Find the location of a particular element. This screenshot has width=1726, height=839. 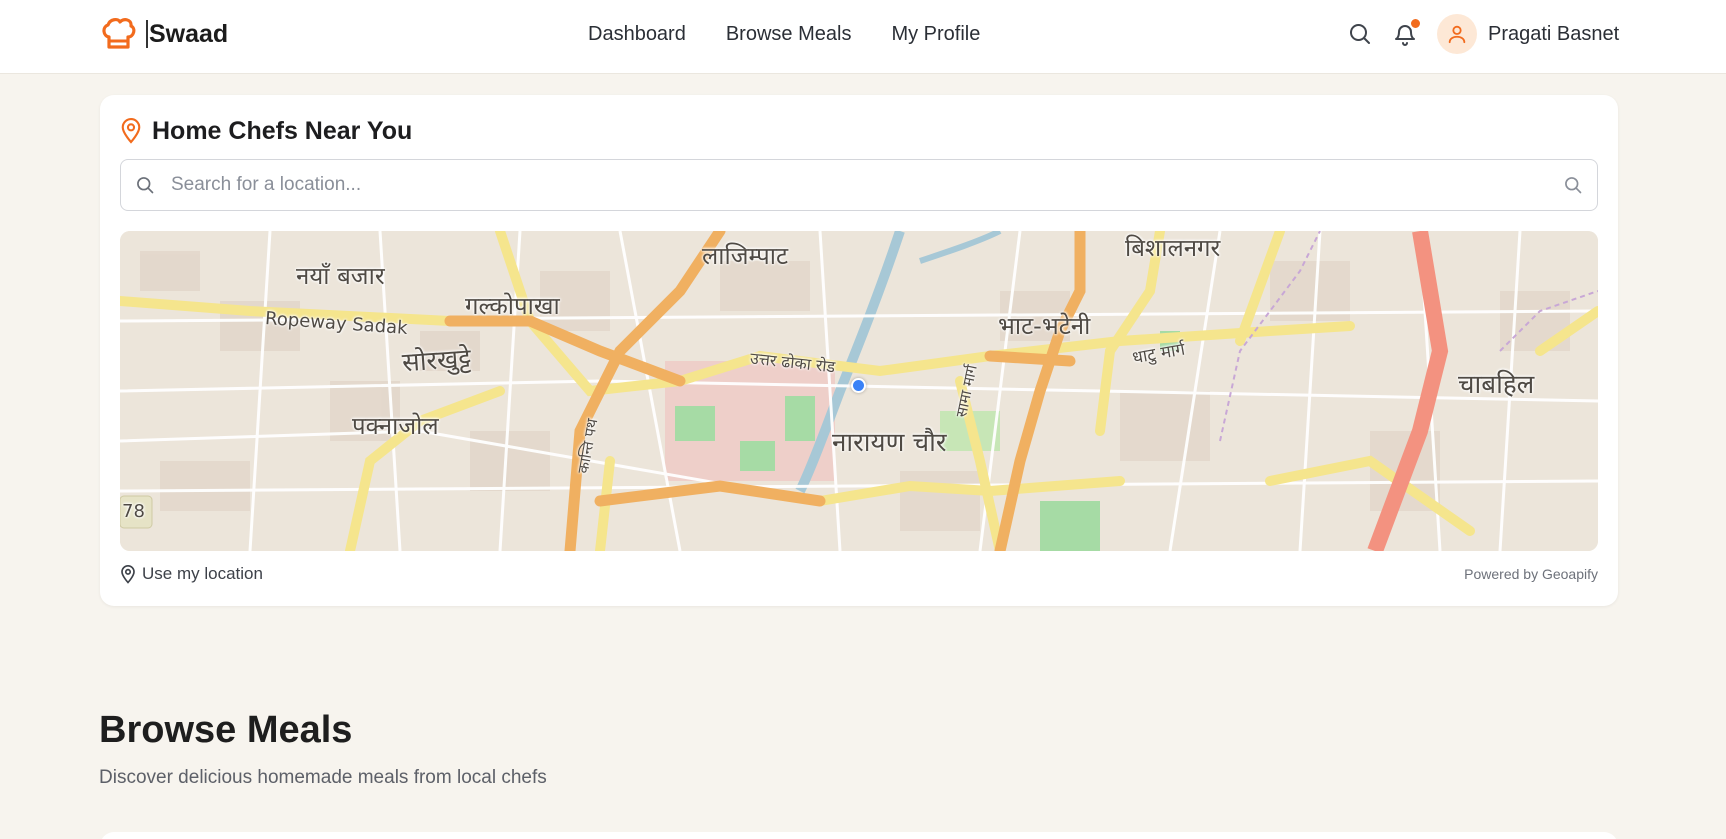

map-label: पक्नाजोल is located at coordinates (395, 426).